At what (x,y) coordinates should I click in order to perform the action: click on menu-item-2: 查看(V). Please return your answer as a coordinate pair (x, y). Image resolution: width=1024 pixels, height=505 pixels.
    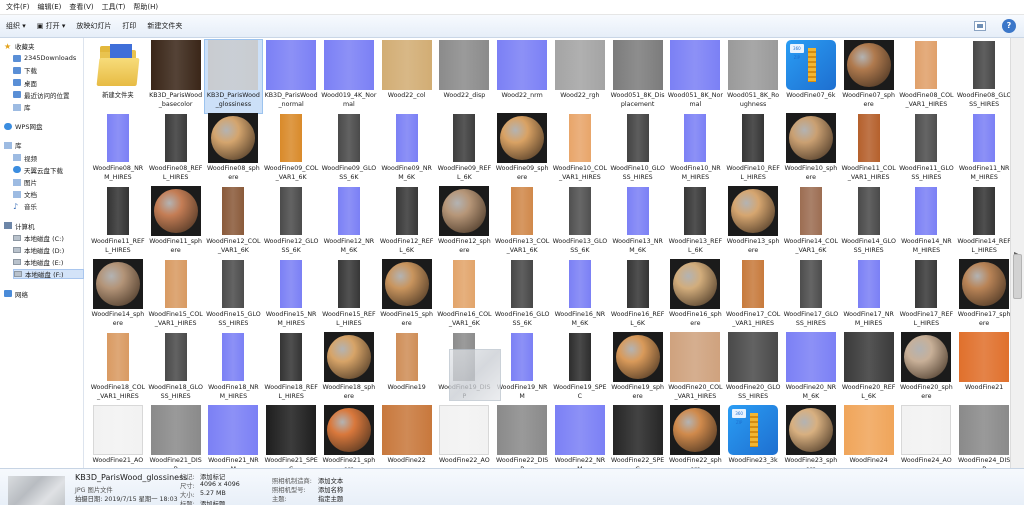
    Looking at the image, I should click on (81, 7).